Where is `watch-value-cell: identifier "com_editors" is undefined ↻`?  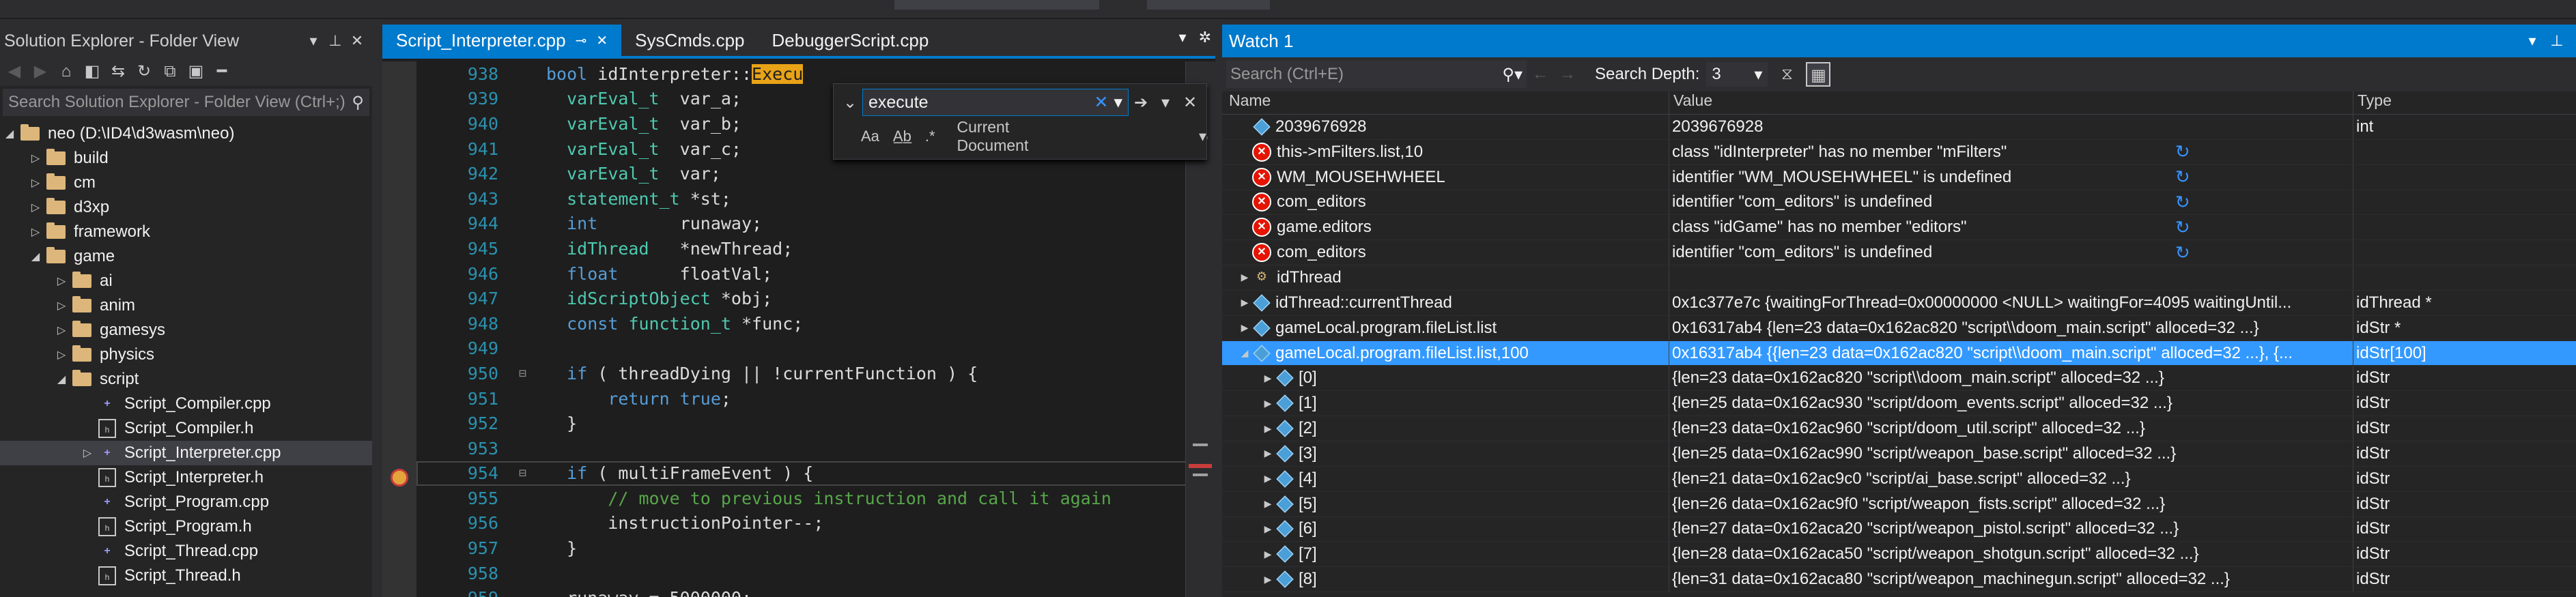 watch-value-cell: identifier "com_editors" is undefined ↻ is located at coordinates (2011, 253).